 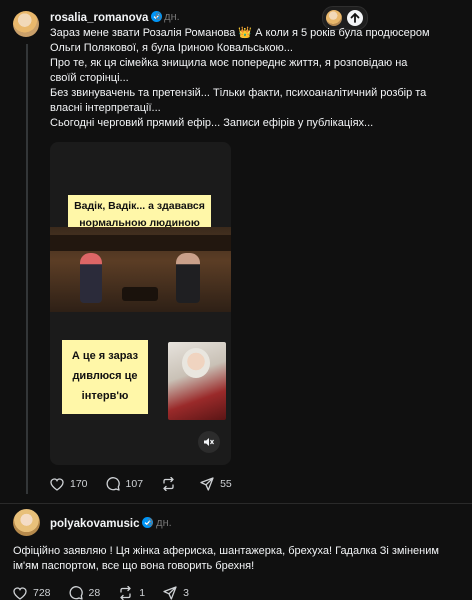 I want to click on share-button: 3, so click(x=176, y=593).